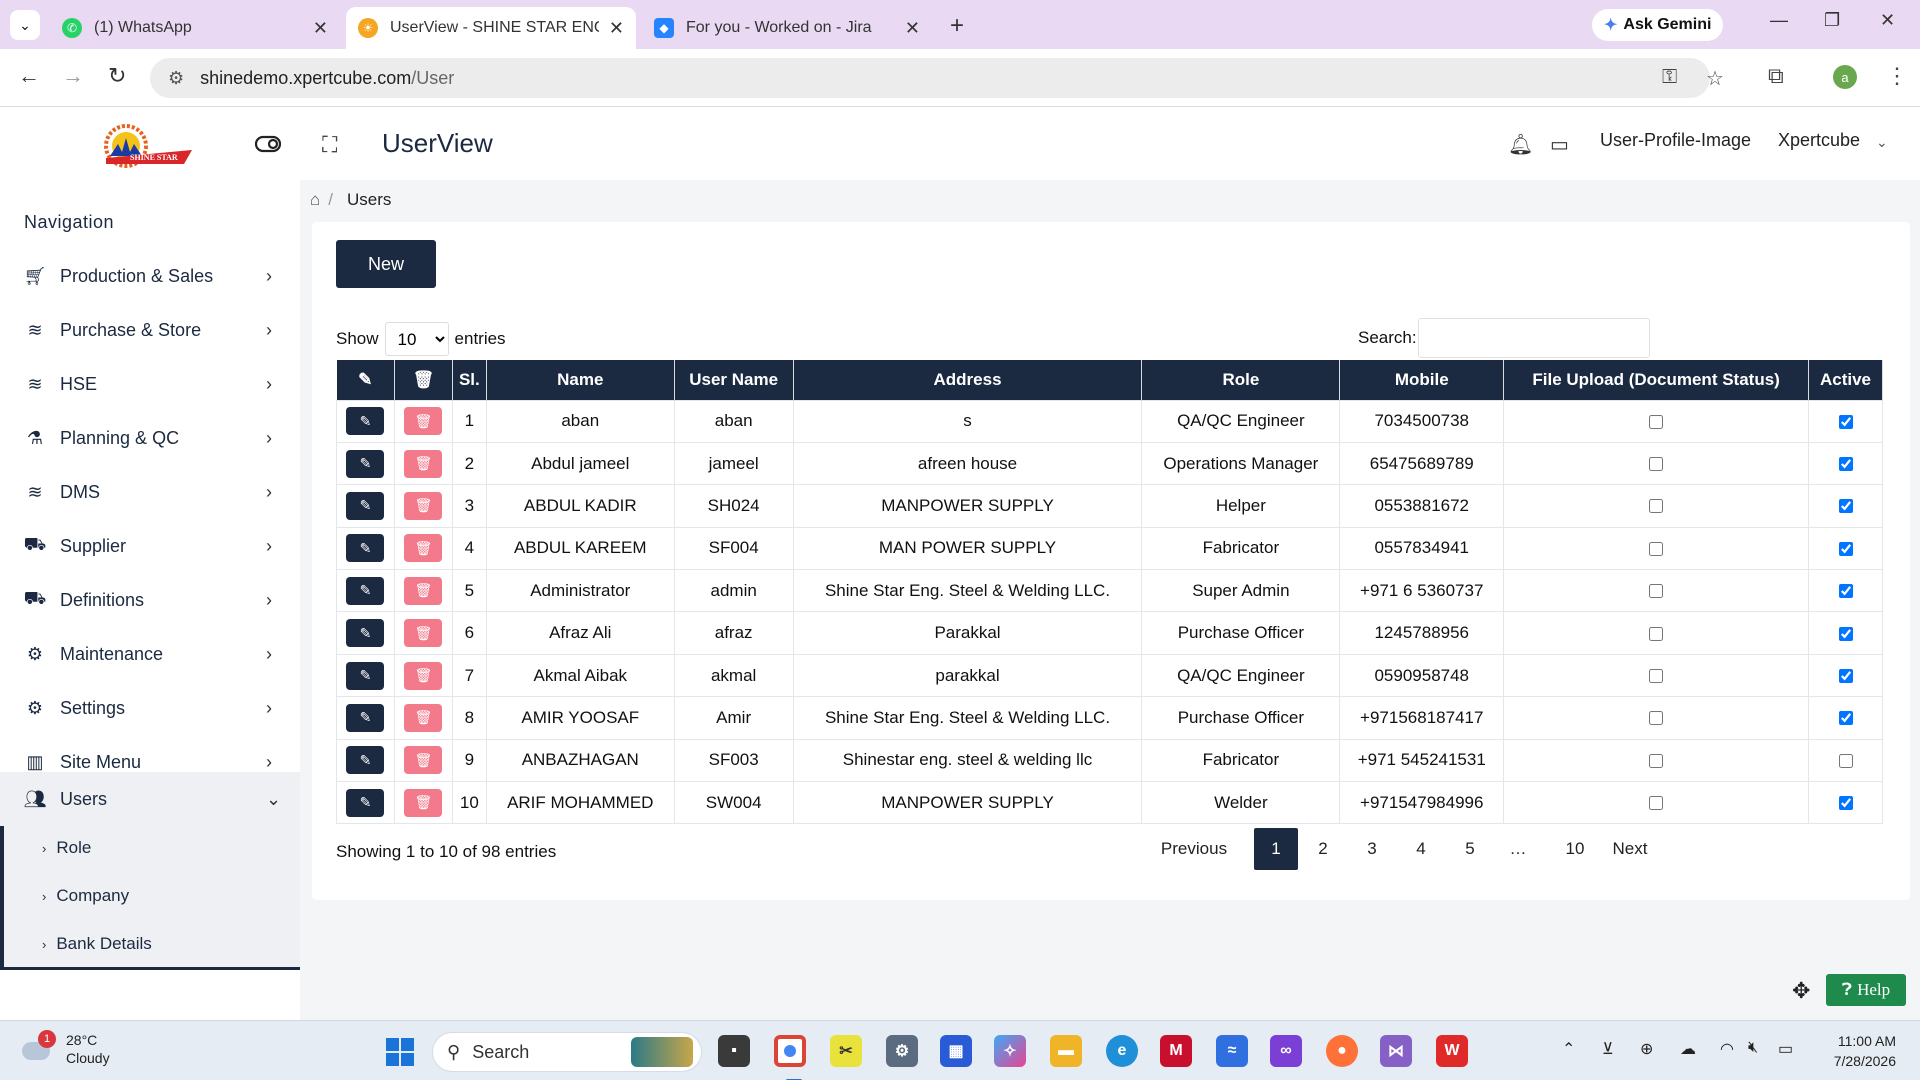 The width and height of the screenshot is (1920, 1080). What do you see at coordinates (968, 380) in the screenshot?
I see `column-header-address: Address` at bounding box center [968, 380].